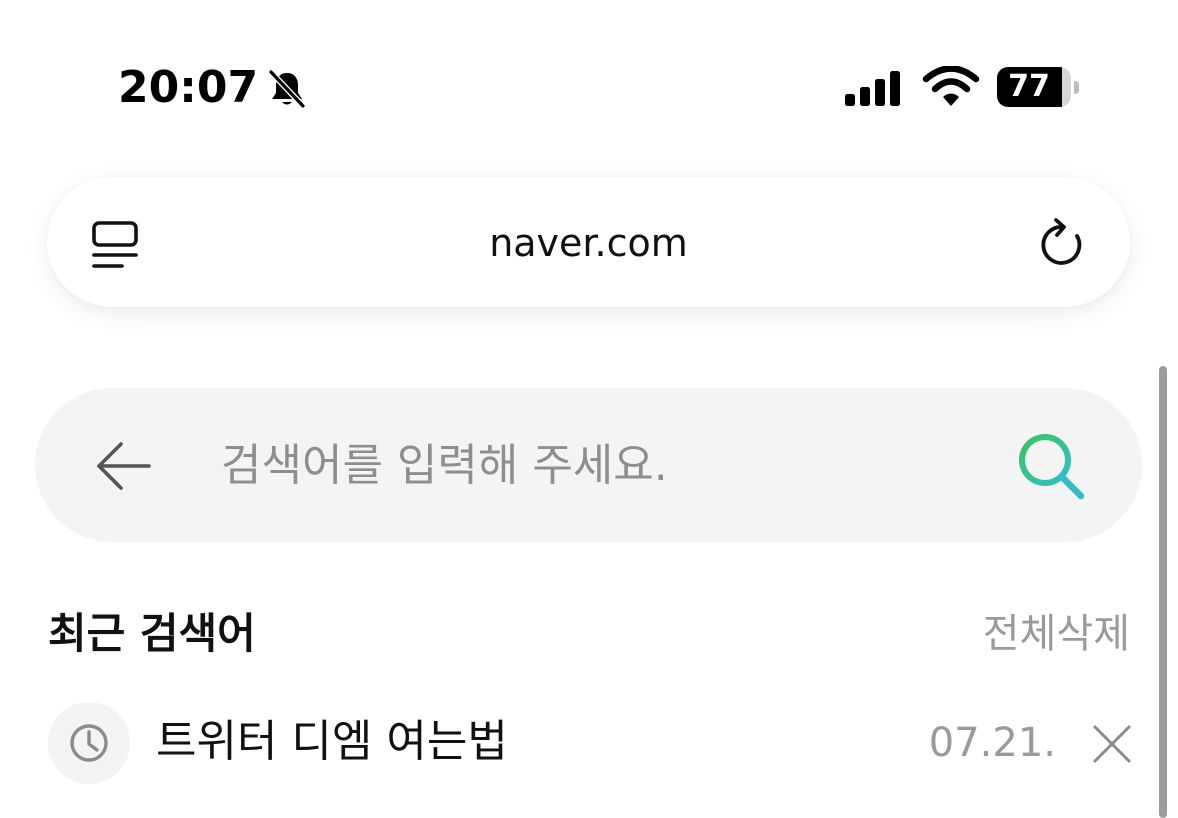 The image size is (1178, 818). I want to click on address-bar: naver.com, so click(588, 242).